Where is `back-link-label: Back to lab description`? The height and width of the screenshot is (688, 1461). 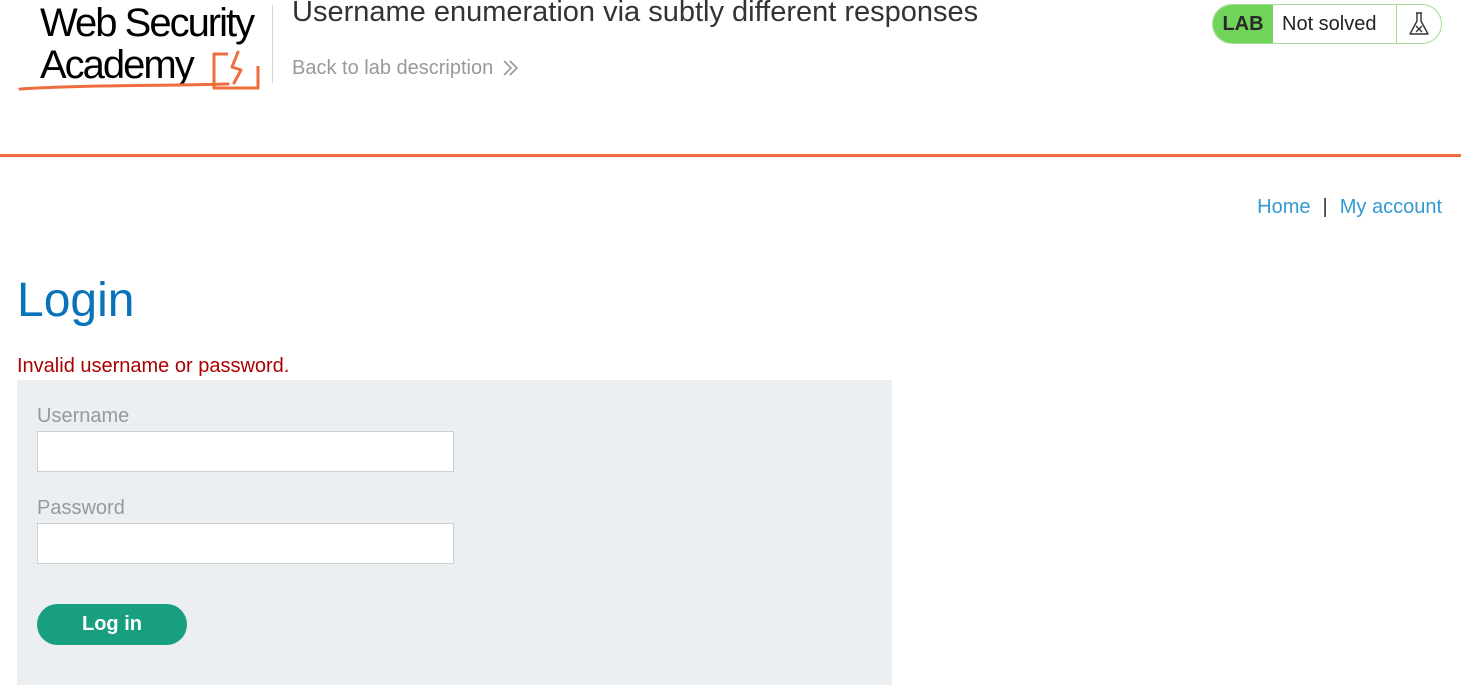
back-link-label: Back to lab description is located at coordinates (393, 68).